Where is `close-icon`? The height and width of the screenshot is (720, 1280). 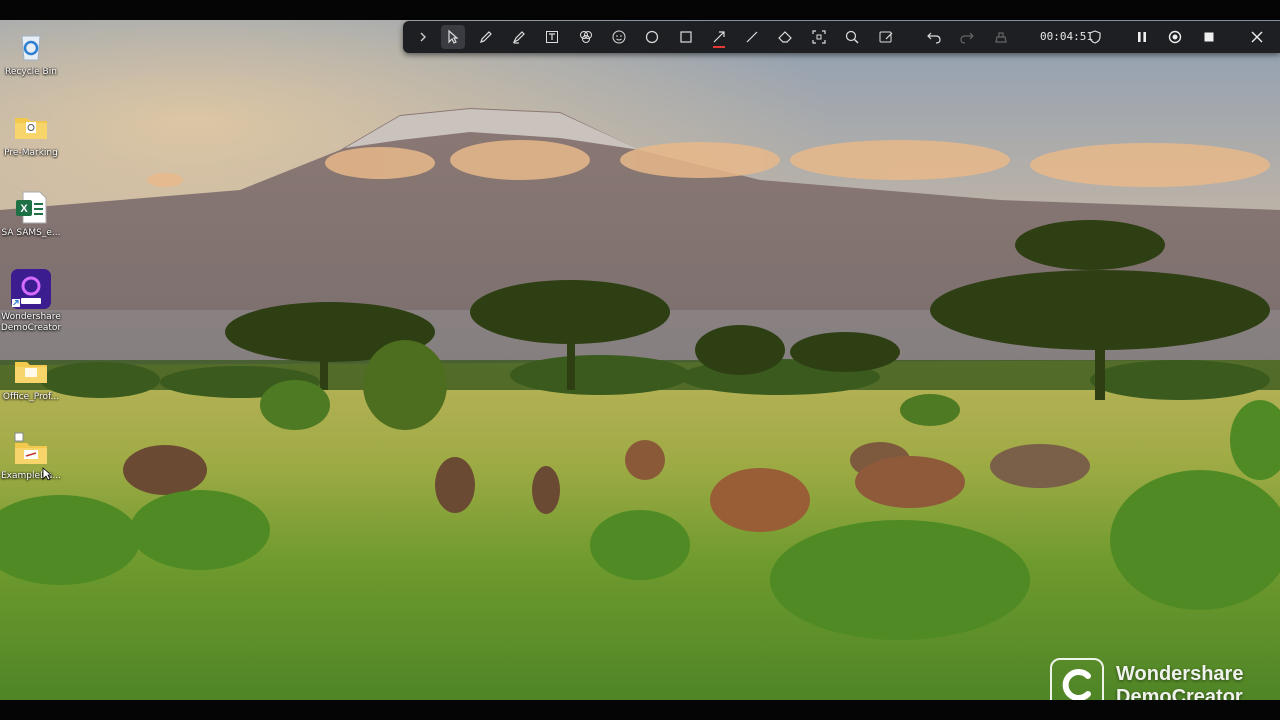
close-icon is located at coordinates (1257, 37).